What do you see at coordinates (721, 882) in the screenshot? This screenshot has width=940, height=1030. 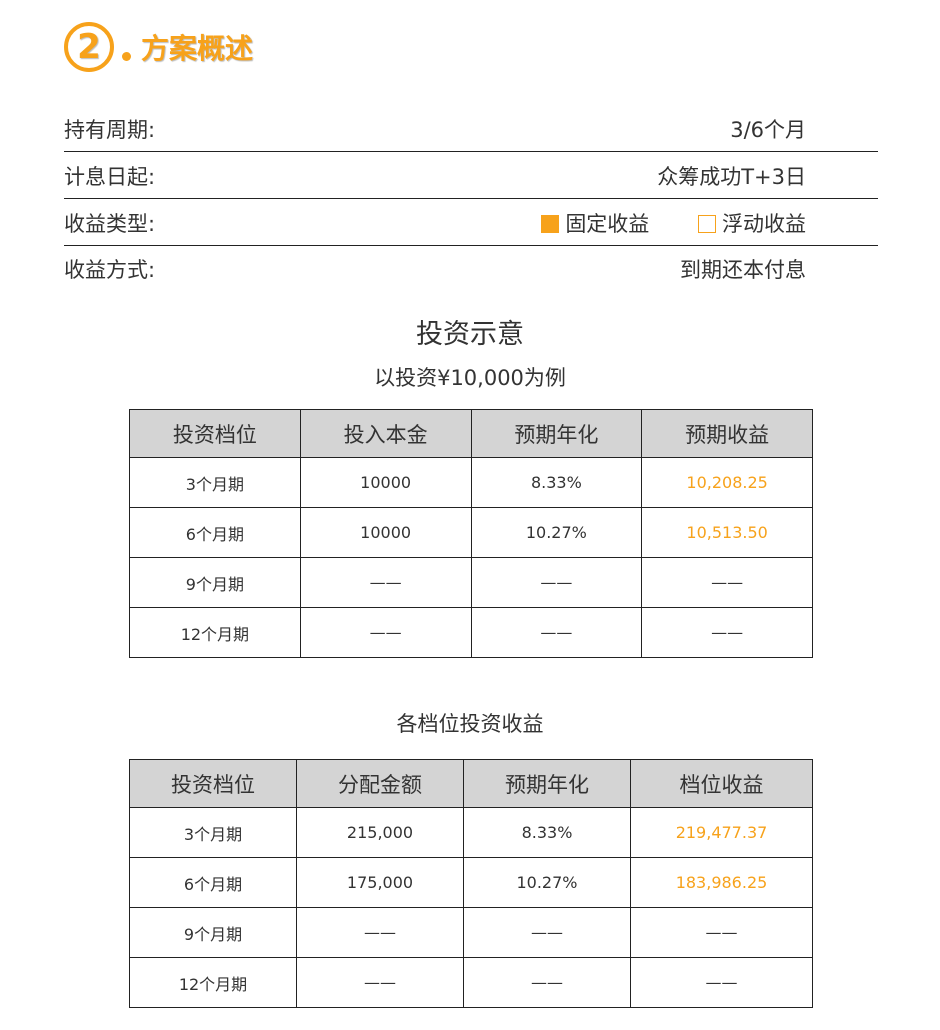 I see `table-cell: 183,986.25` at bounding box center [721, 882].